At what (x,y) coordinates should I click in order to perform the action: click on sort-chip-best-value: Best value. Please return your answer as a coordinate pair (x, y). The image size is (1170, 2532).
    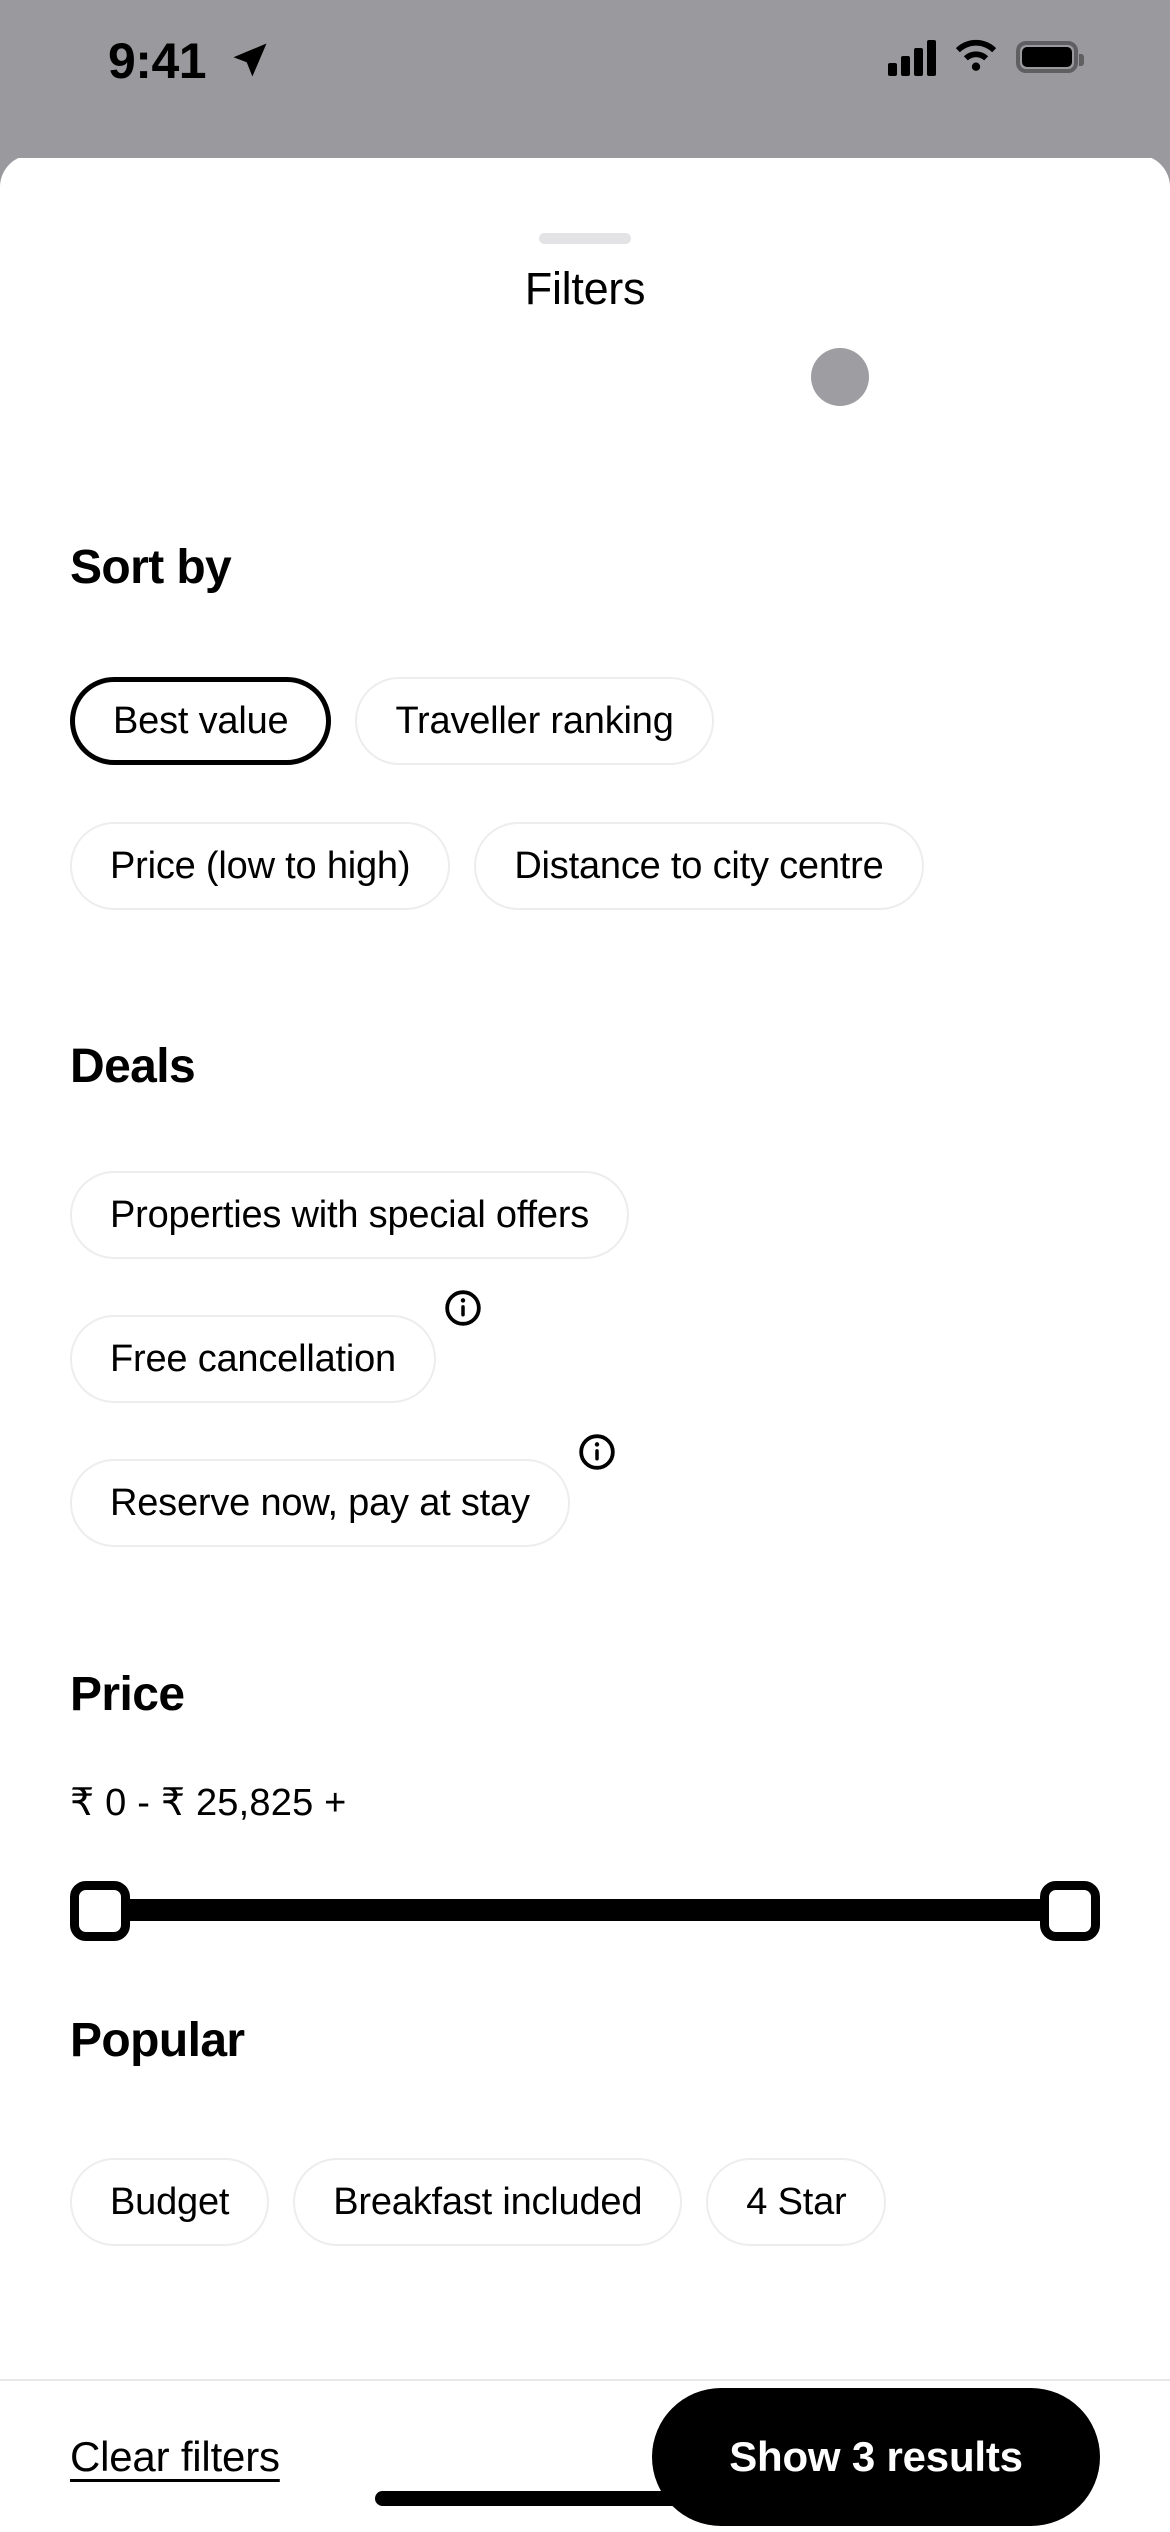
    Looking at the image, I should click on (201, 721).